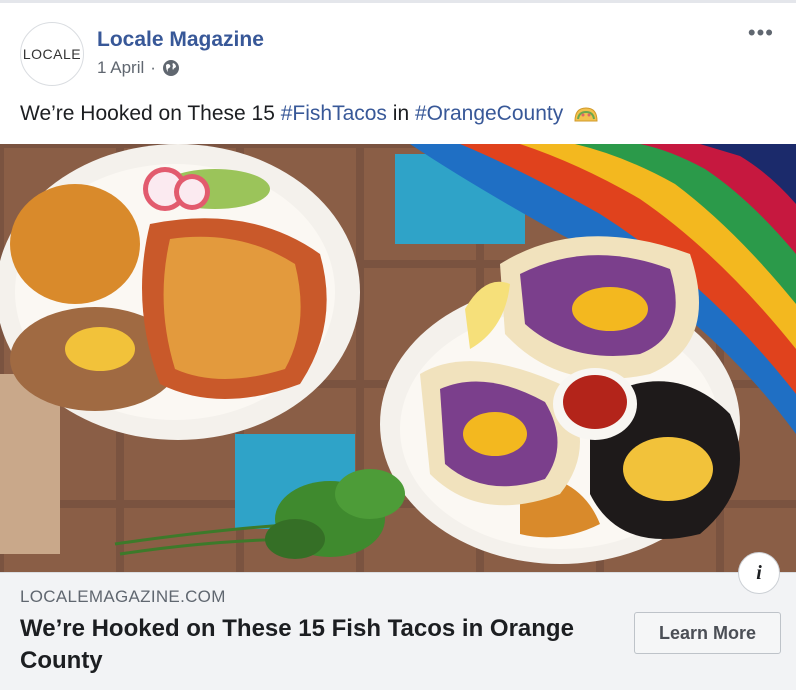 The width and height of the screenshot is (796, 690). Describe the element at coordinates (489, 113) in the screenshot. I see `hashtag-orangecounty: #OrangeCounty` at that location.